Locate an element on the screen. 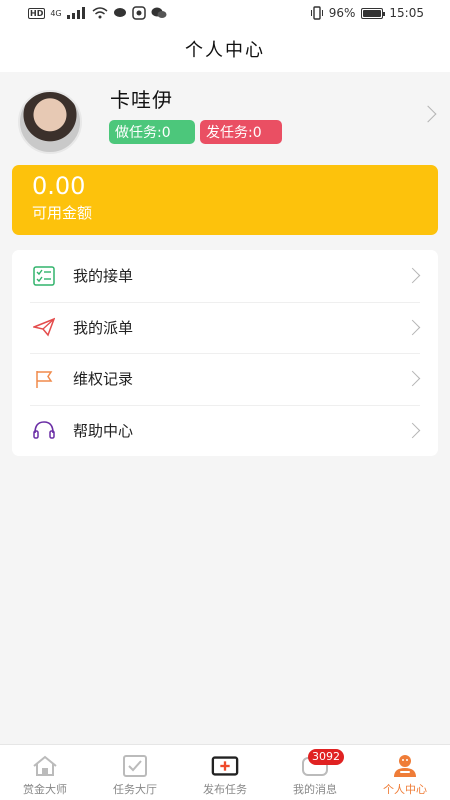  user-icon is located at coordinates (405, 766).